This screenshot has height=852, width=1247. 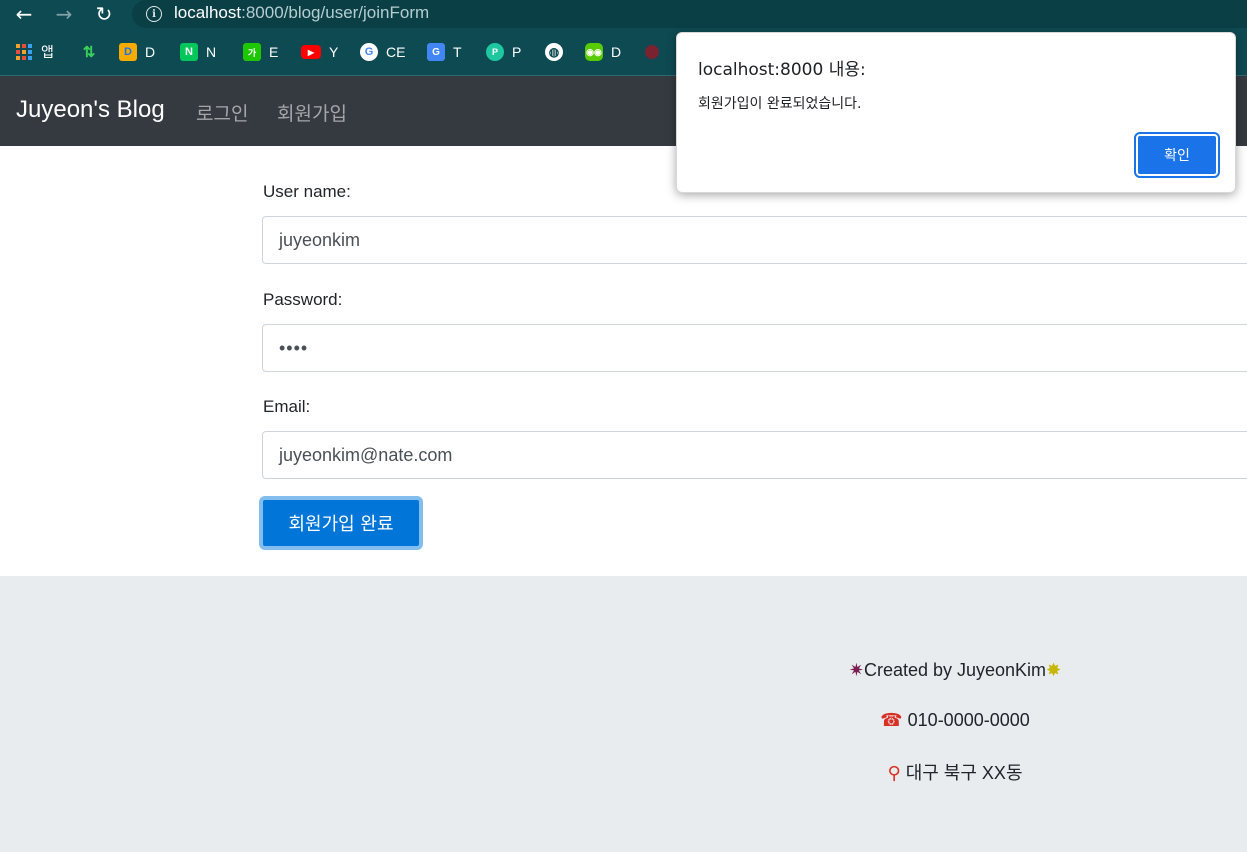 What do you see at coordinates (964, 773) in the screenshot?
I see `footer-address-text: 대구 북구 XX동` at bounding box center [964, 773].